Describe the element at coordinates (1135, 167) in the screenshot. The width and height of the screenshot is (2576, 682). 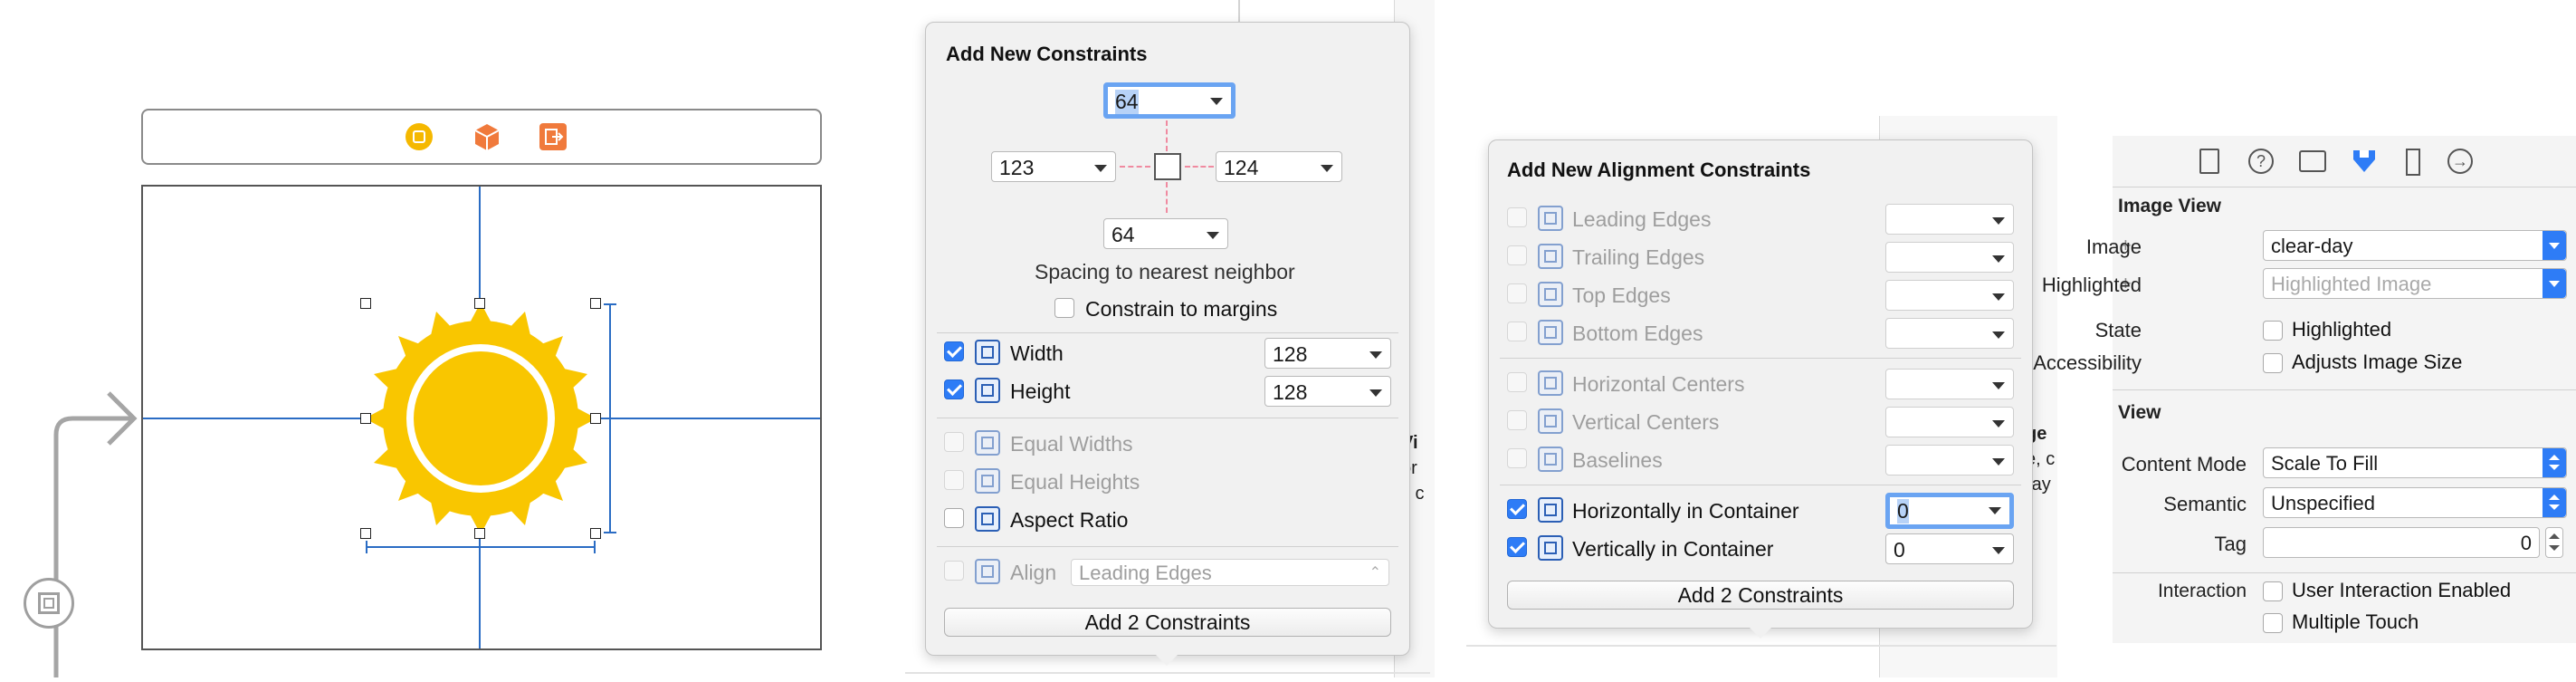
I see `left-constraint-strut` at that location.